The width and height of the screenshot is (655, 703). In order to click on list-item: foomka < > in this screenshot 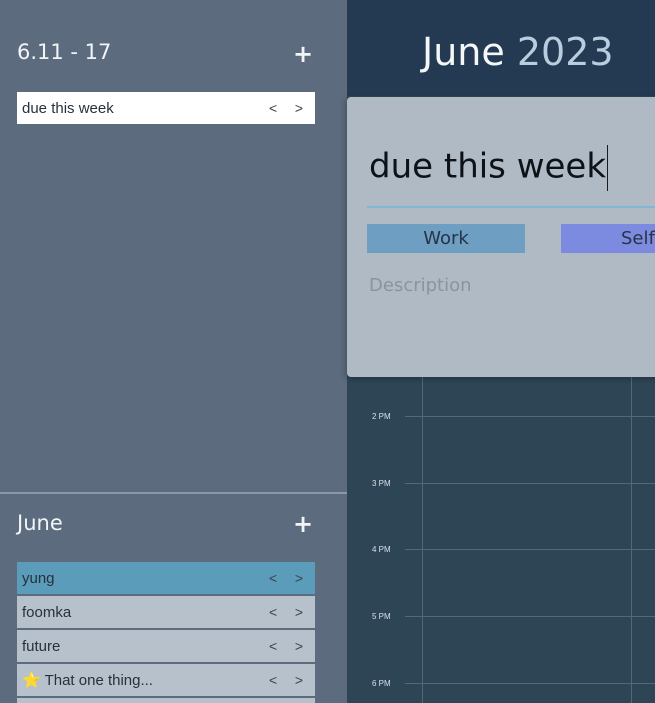, I will do `click(166, 612)`.